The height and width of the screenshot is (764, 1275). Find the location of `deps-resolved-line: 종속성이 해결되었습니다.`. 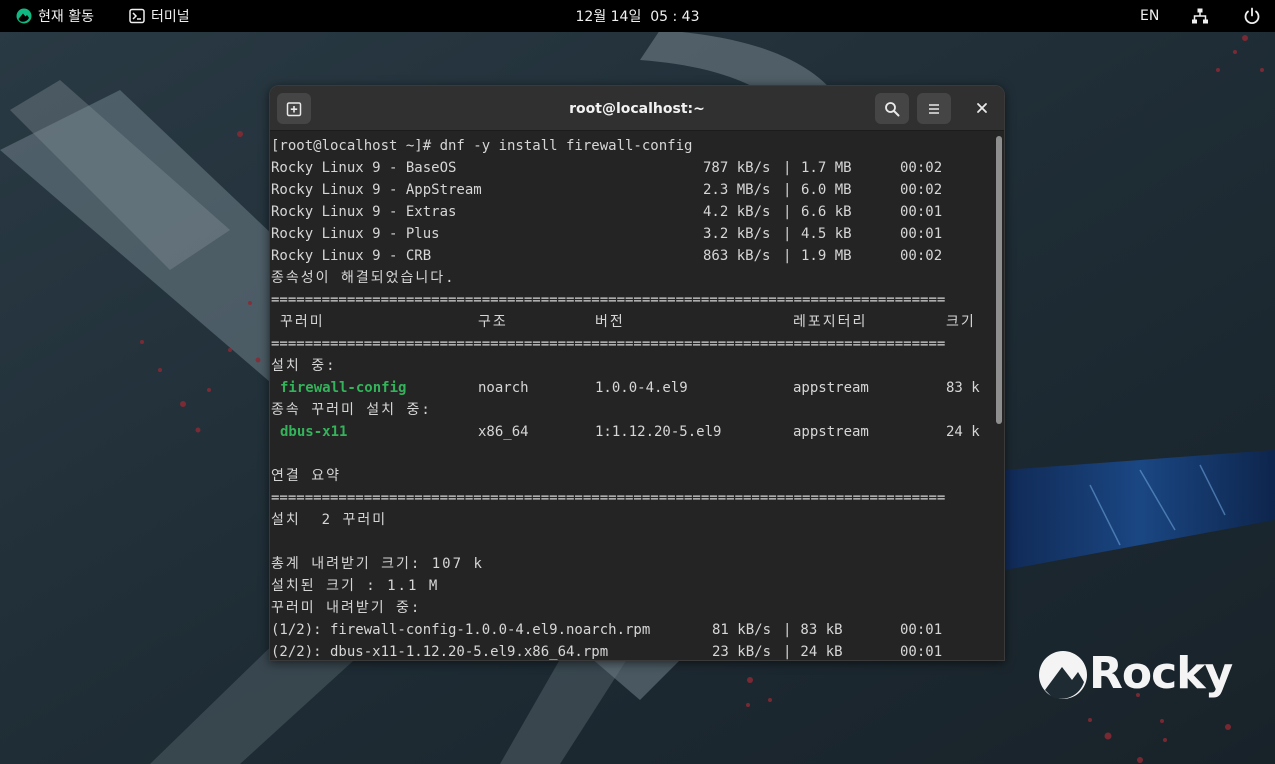

deps-resolved-line: 종속성이 해결되었습니다. is located at coordinates (363, 278).